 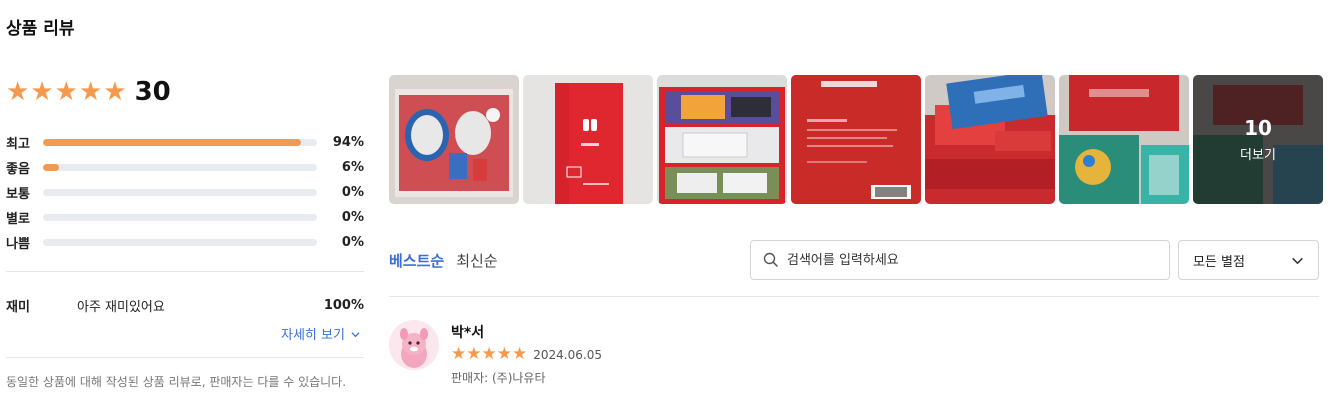 What do you see at coordinates (40, 29) in the screenshot?
I see `section-title: 상품 리뷰` at bounding box center [40, 29].